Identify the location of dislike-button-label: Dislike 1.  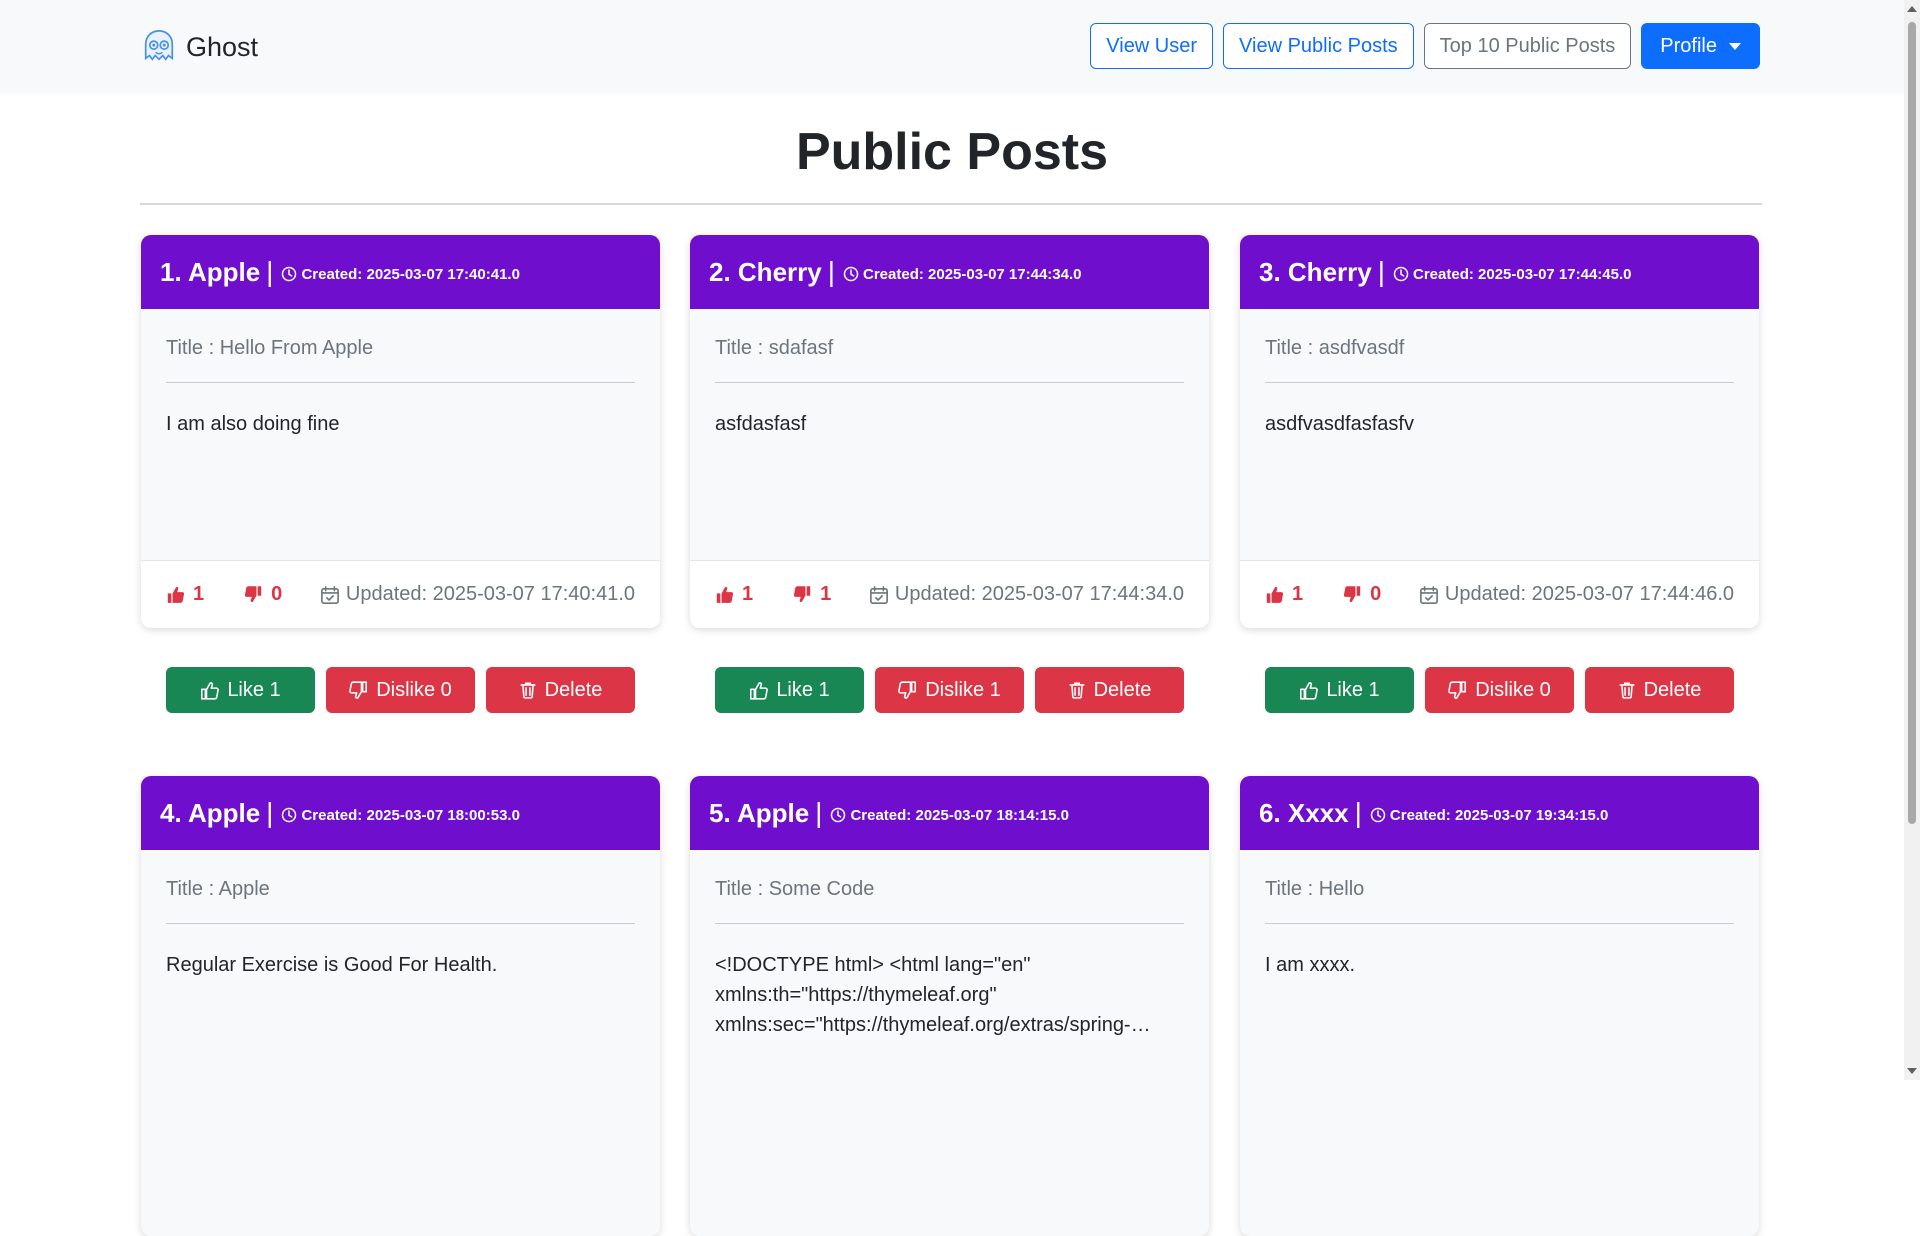
(963, 689).